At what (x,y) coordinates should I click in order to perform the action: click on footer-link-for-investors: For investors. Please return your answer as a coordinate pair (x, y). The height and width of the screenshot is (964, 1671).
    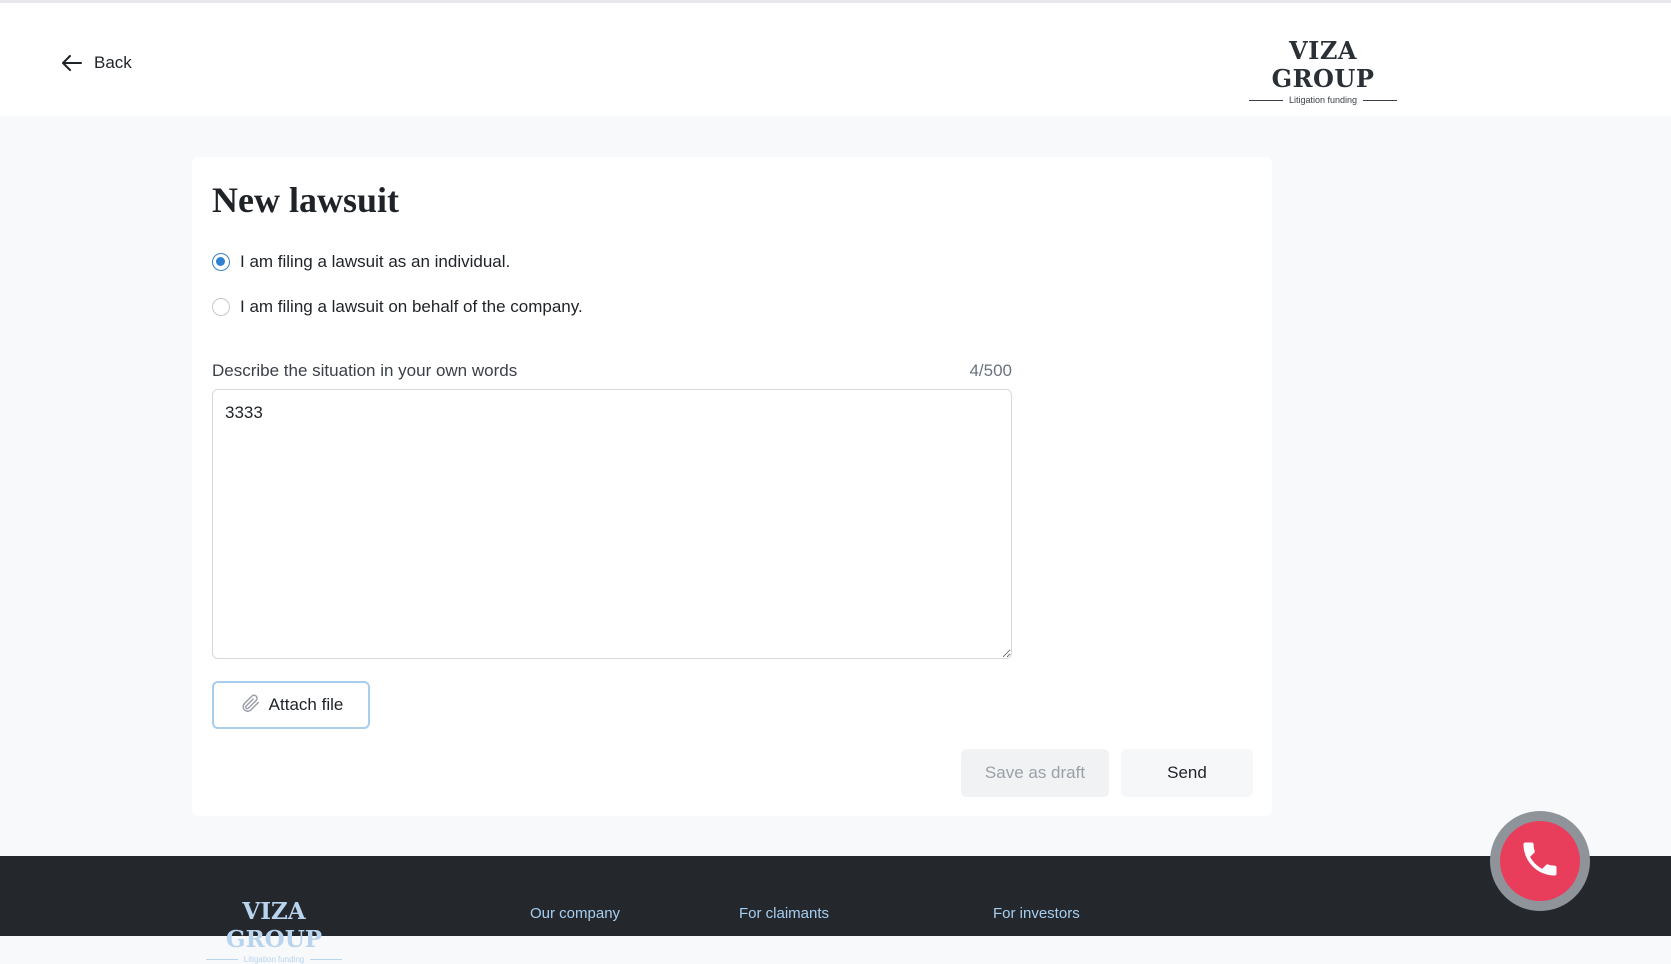
    Looking at the image, I should click on (1036, 913).